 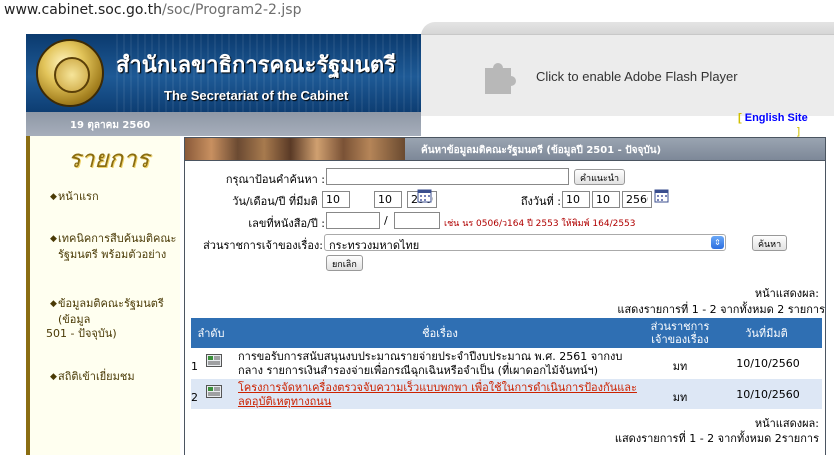 What do you see at coordinates (766, 333) in the screenshot?
I see `col-date: วันที่มีมติ` at bounding box center [766, 333].